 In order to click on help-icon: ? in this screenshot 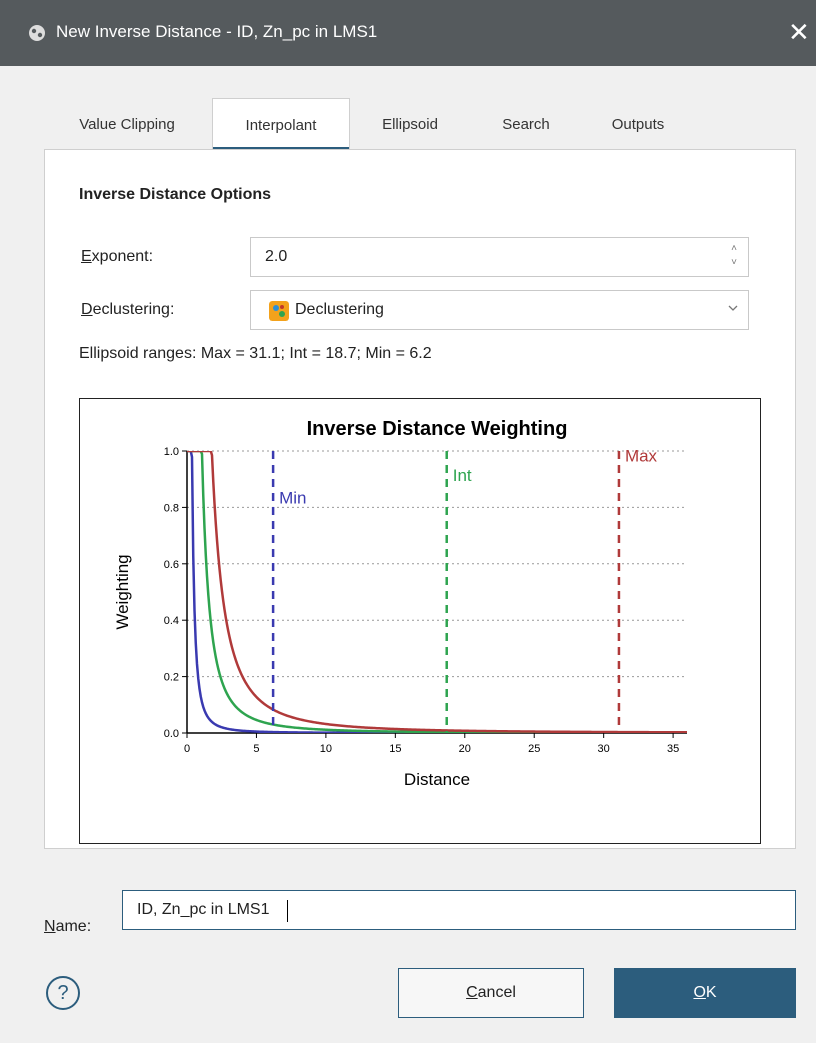, I will do `click(63, 993)`.